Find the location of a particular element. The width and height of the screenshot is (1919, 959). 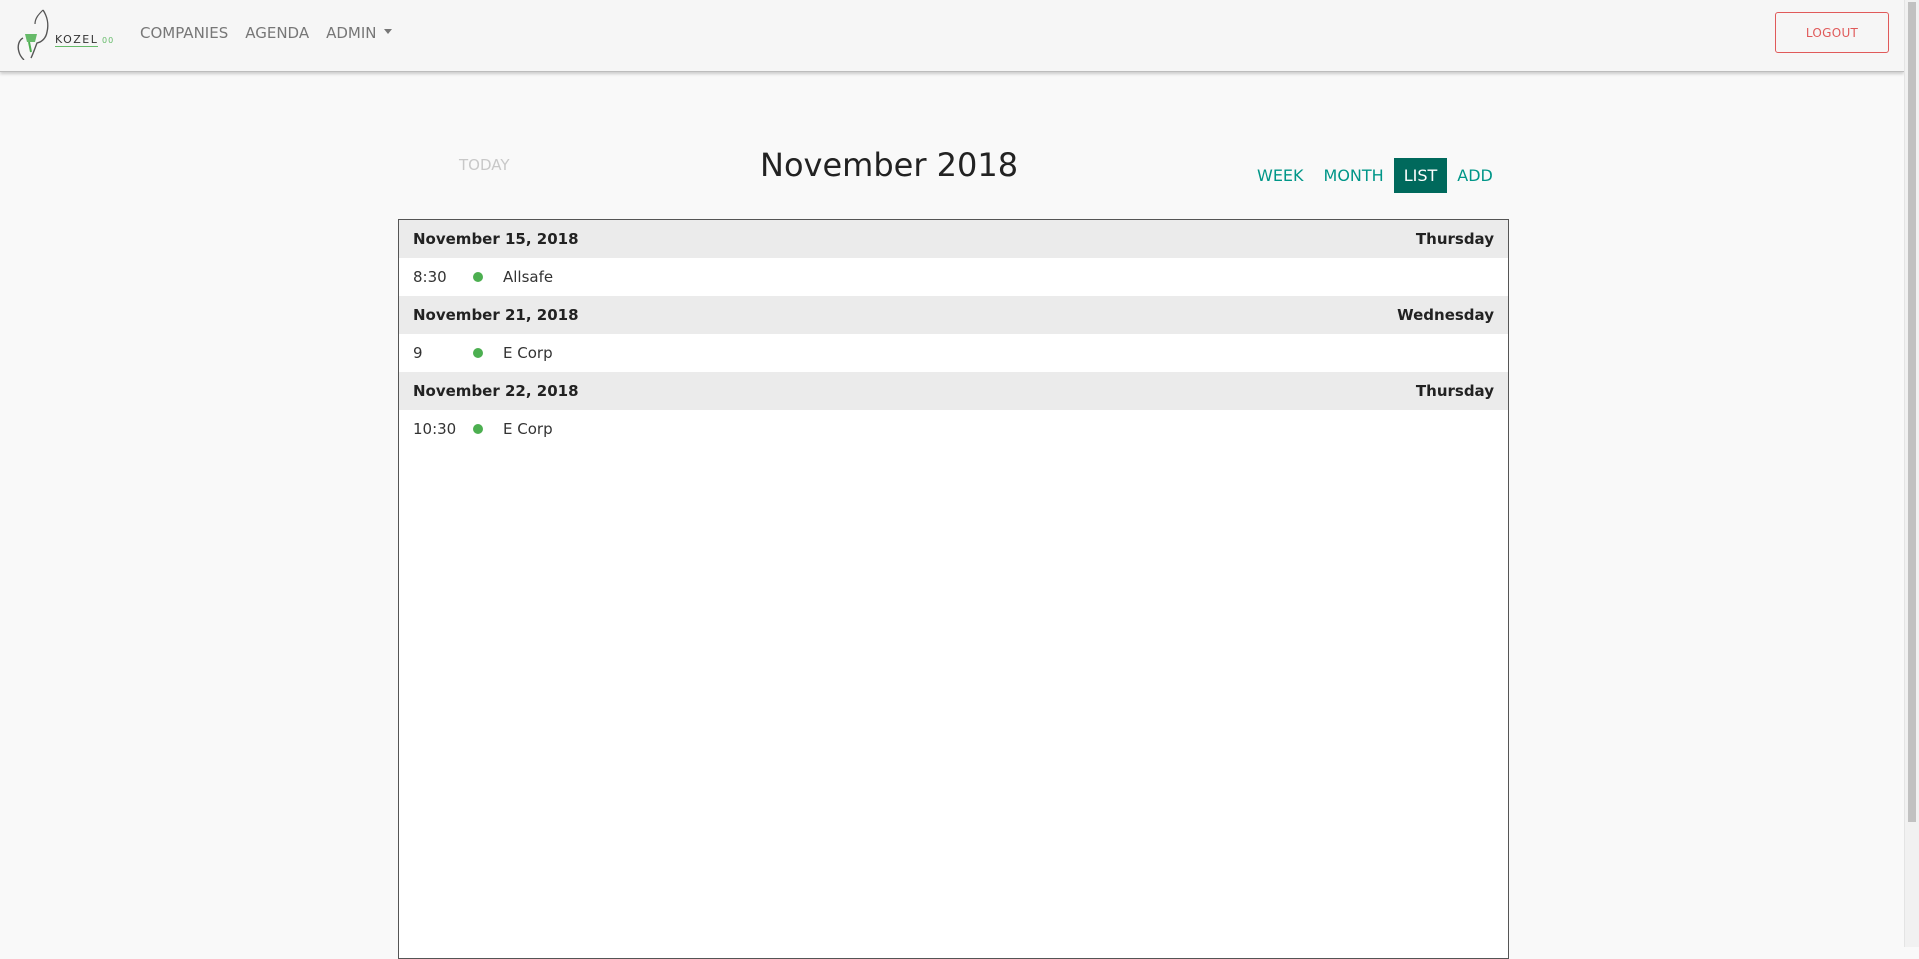

nav-admin-dropdown: ADMIN is located at coordinates (359, 33).